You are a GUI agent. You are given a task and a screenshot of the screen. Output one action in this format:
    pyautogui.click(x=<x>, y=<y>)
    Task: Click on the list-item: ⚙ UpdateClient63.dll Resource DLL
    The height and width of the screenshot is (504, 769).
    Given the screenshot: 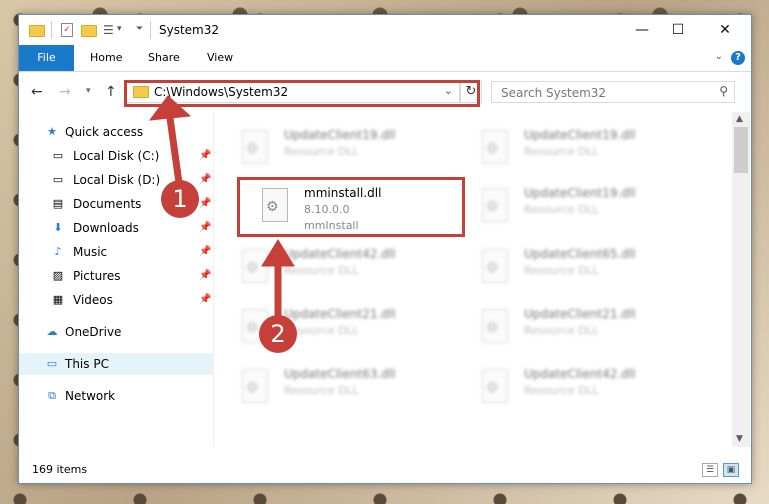 What is the action you would take?
    pyautogui.click(x=346, y=390)
    